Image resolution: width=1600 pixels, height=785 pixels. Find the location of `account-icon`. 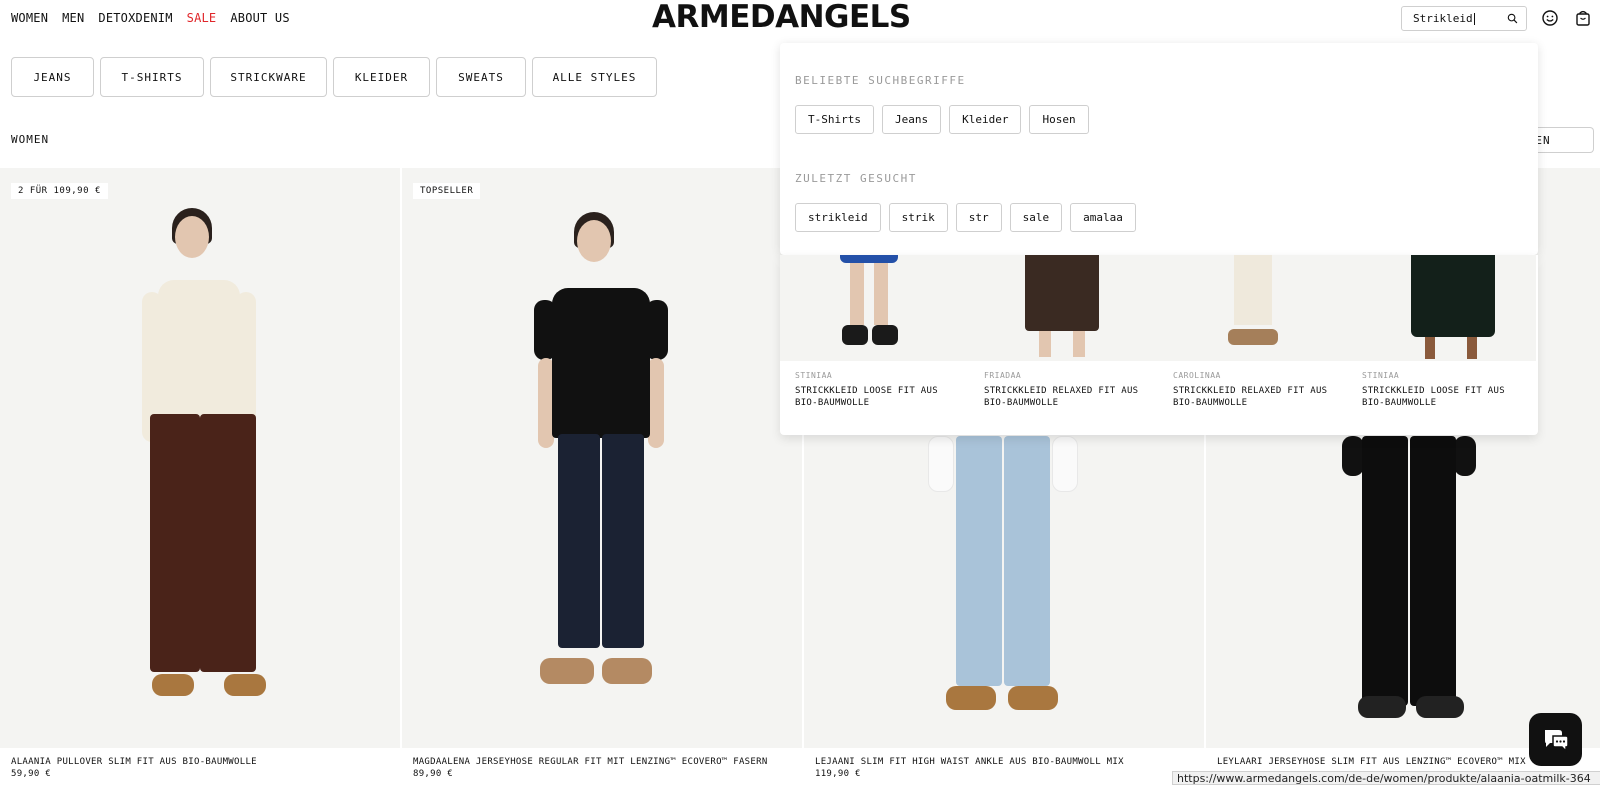

account-icon is located at coordinates (1550, 18).